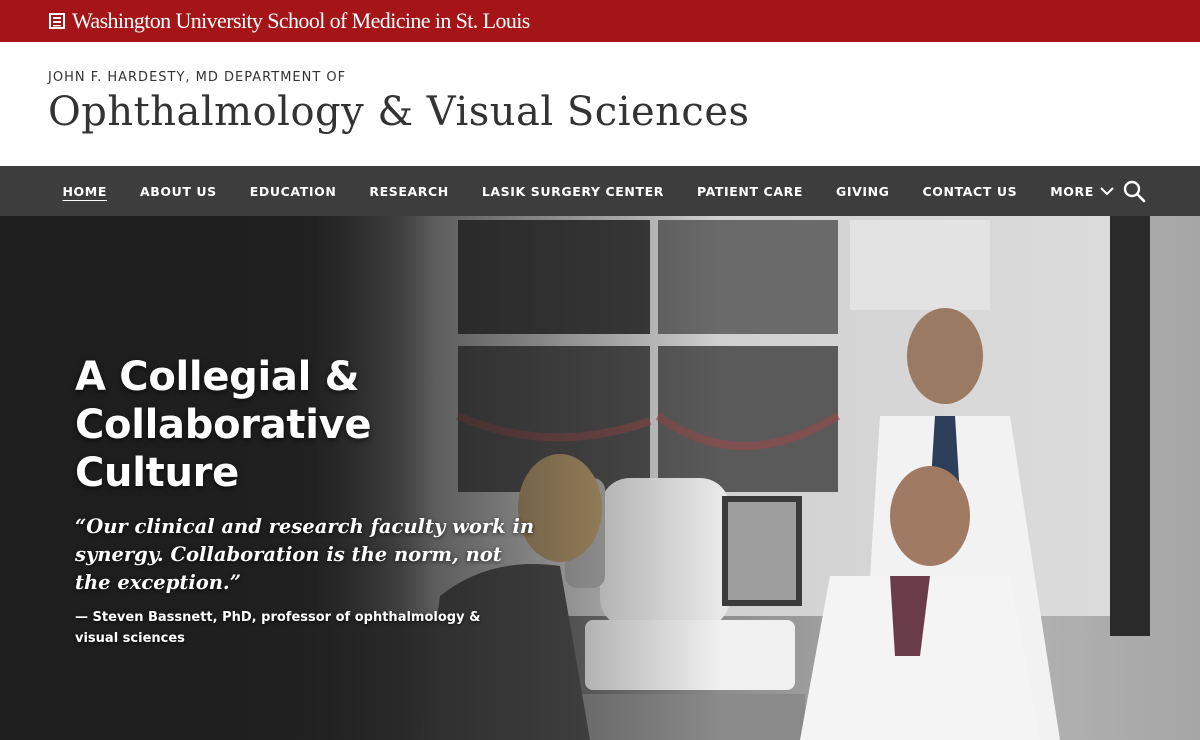 The height and width of the screenshot is (740, 1200). I want to click on nav-more-label: MORE, so click(1072, 191).